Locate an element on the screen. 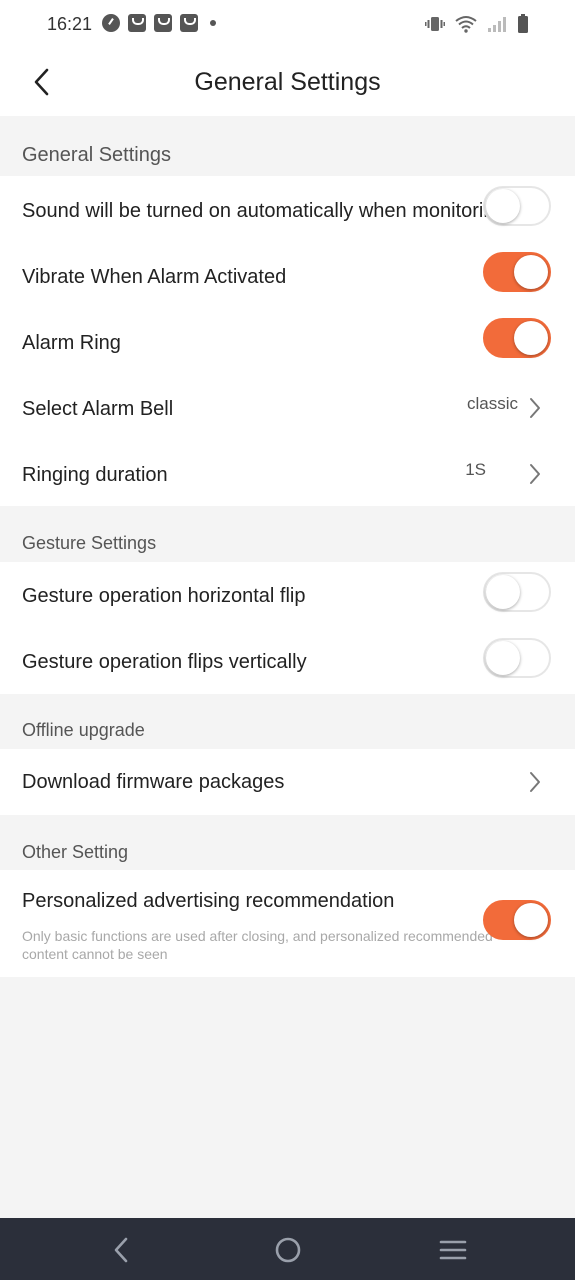 This screenshot has width=575, height=1280. horizontal-flip-toggle is located at coordinates (517, 592).